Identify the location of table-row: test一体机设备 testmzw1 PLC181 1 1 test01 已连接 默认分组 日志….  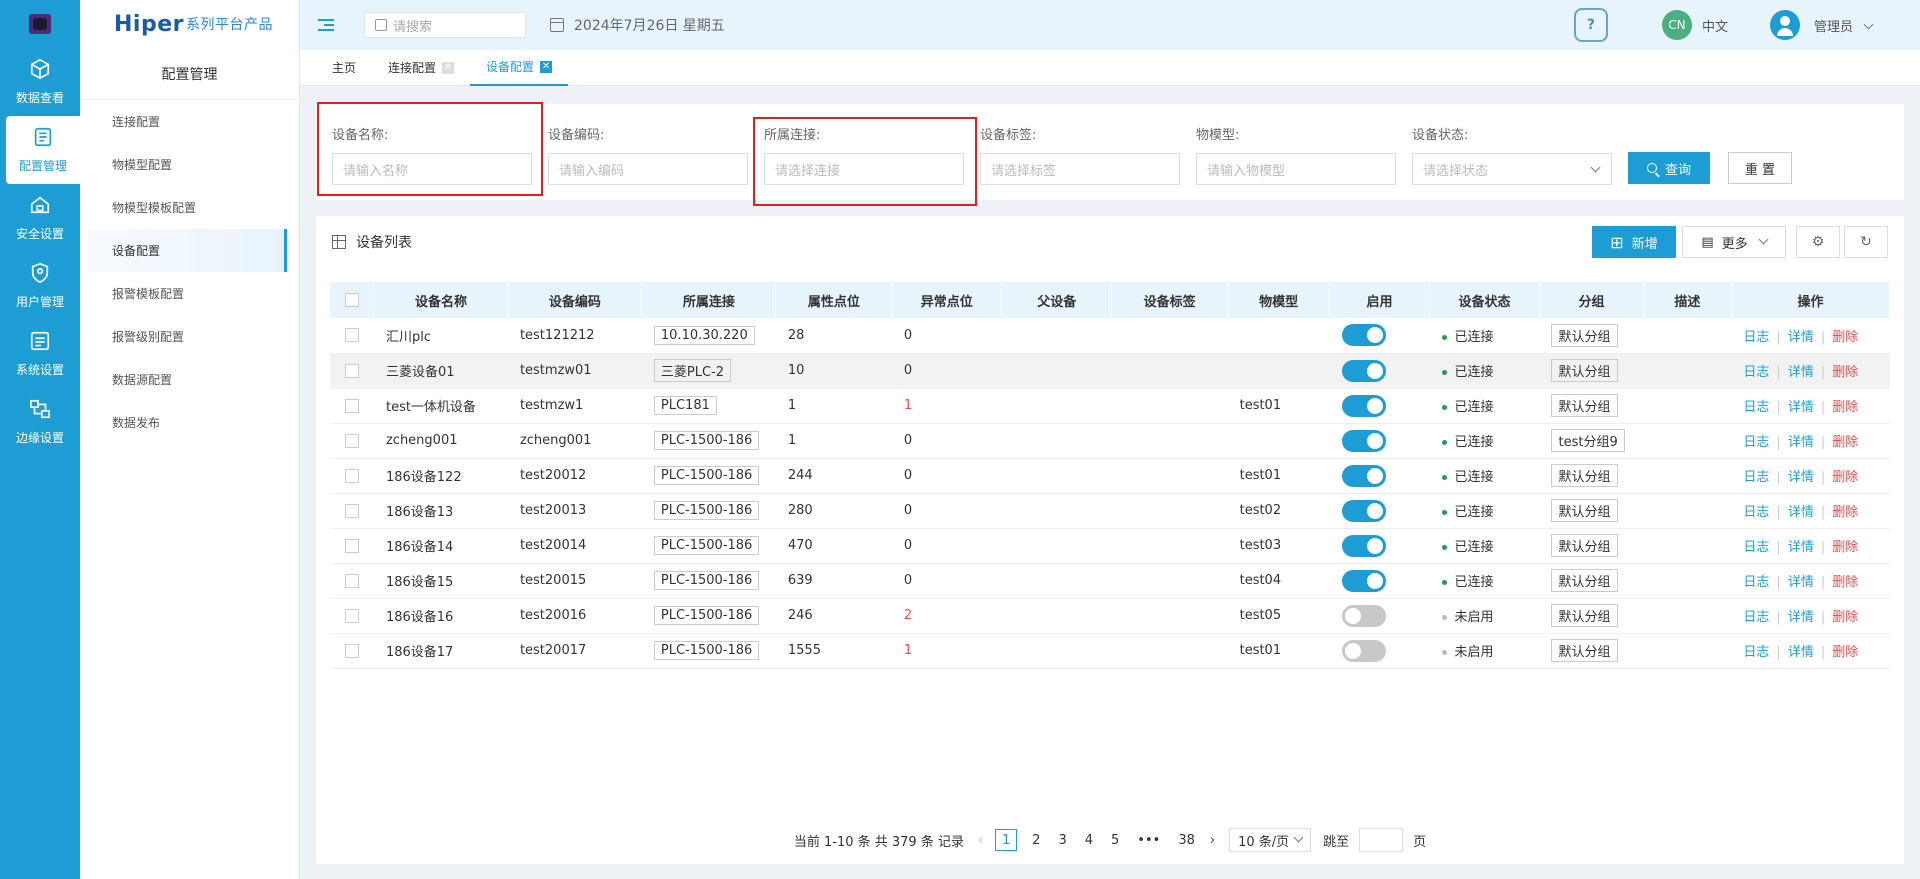
(1110, 406).